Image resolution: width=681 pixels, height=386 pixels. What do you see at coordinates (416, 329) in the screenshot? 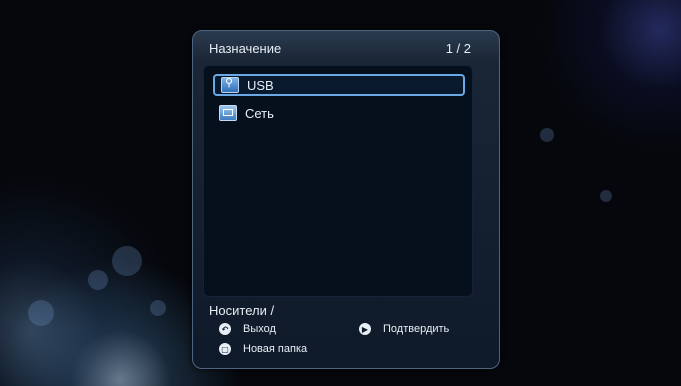
I see `hint-label: Подтвердить` at bounding box center [416, 329].